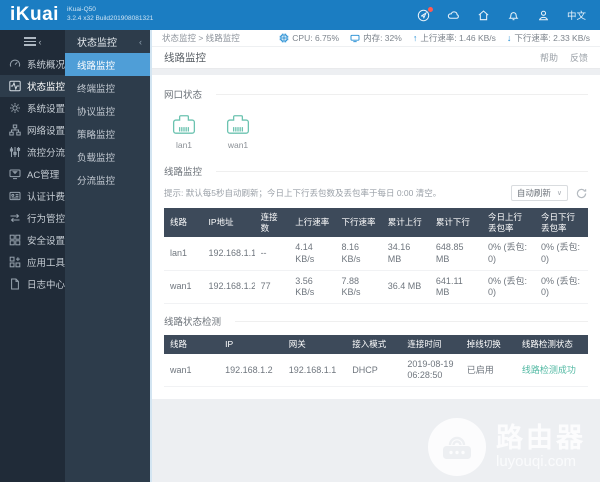 The height and width of the screenshot is (482, 600). I want to click on sidebar-item-security-settings: 安全设置, so click(32, 240).